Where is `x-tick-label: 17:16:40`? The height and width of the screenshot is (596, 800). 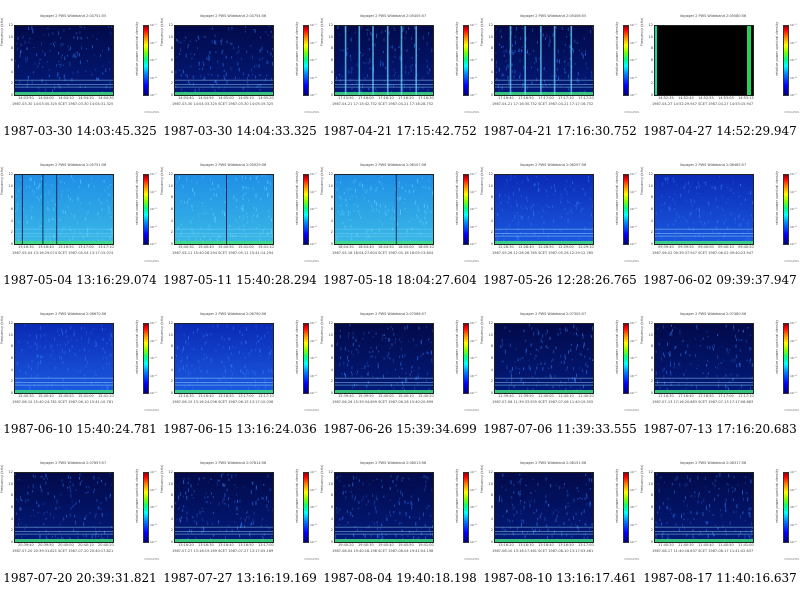 x-tick-label: 17:16:40 is located at coordinates (506, 98).